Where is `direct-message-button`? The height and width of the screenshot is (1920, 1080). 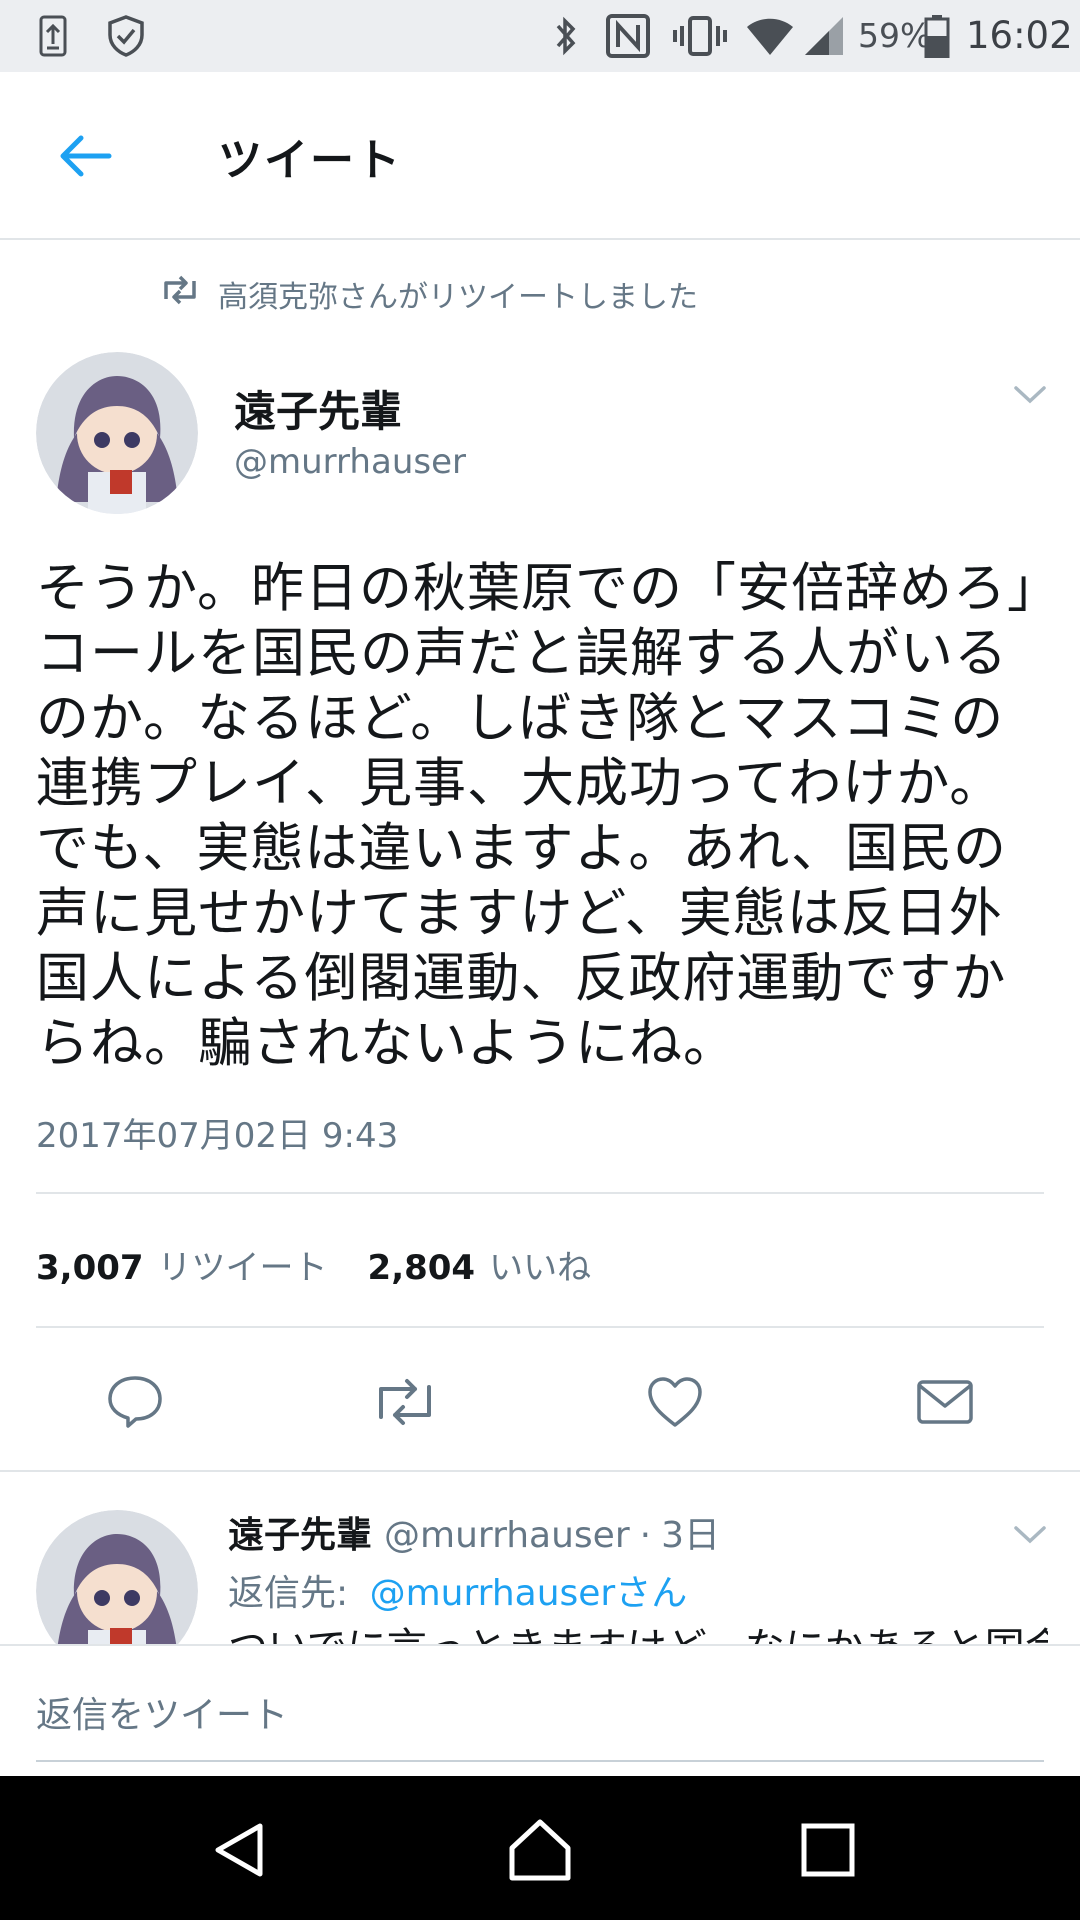
direct-message-button is located at coordinates (945, 1402).